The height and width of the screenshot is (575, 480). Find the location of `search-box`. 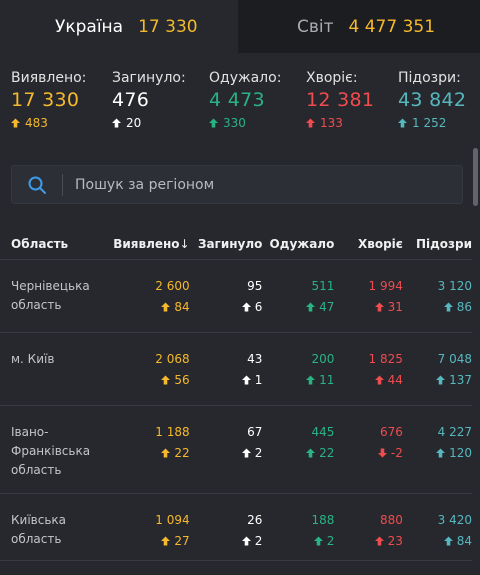

search-box is located at coordinates (237, 184).